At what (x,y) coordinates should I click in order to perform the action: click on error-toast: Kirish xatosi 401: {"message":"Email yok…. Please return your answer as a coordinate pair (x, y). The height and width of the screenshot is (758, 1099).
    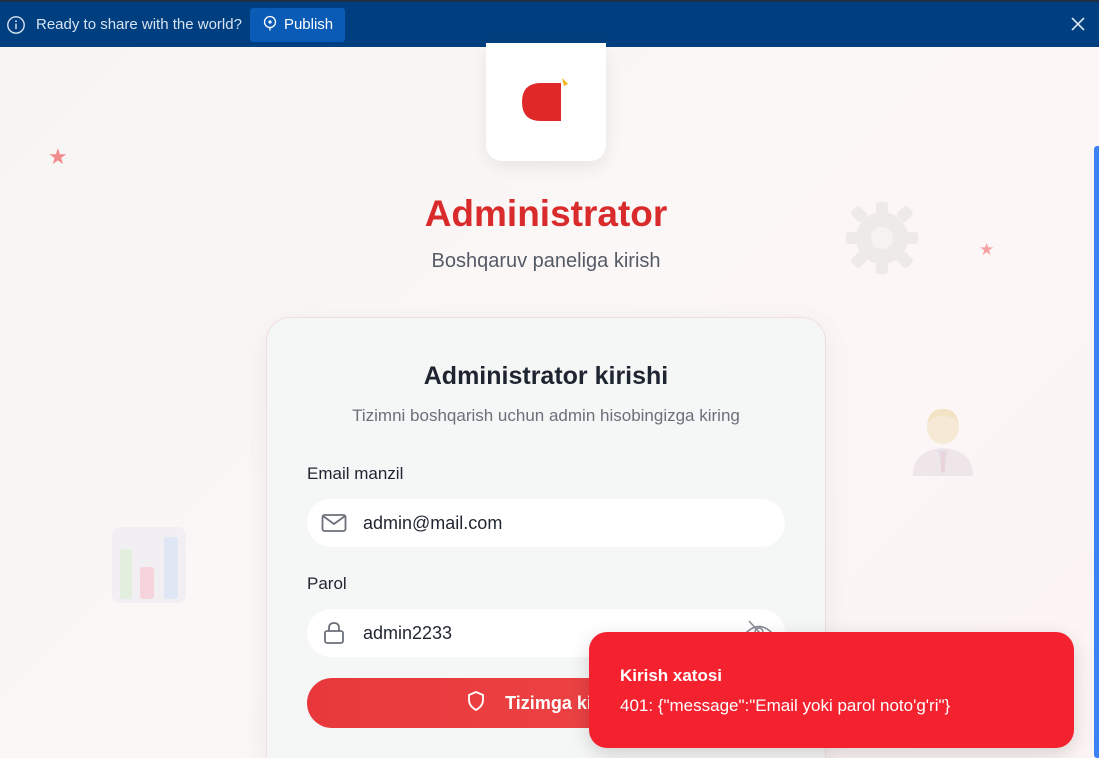
    Looking at the image, I should click on (831, 690).